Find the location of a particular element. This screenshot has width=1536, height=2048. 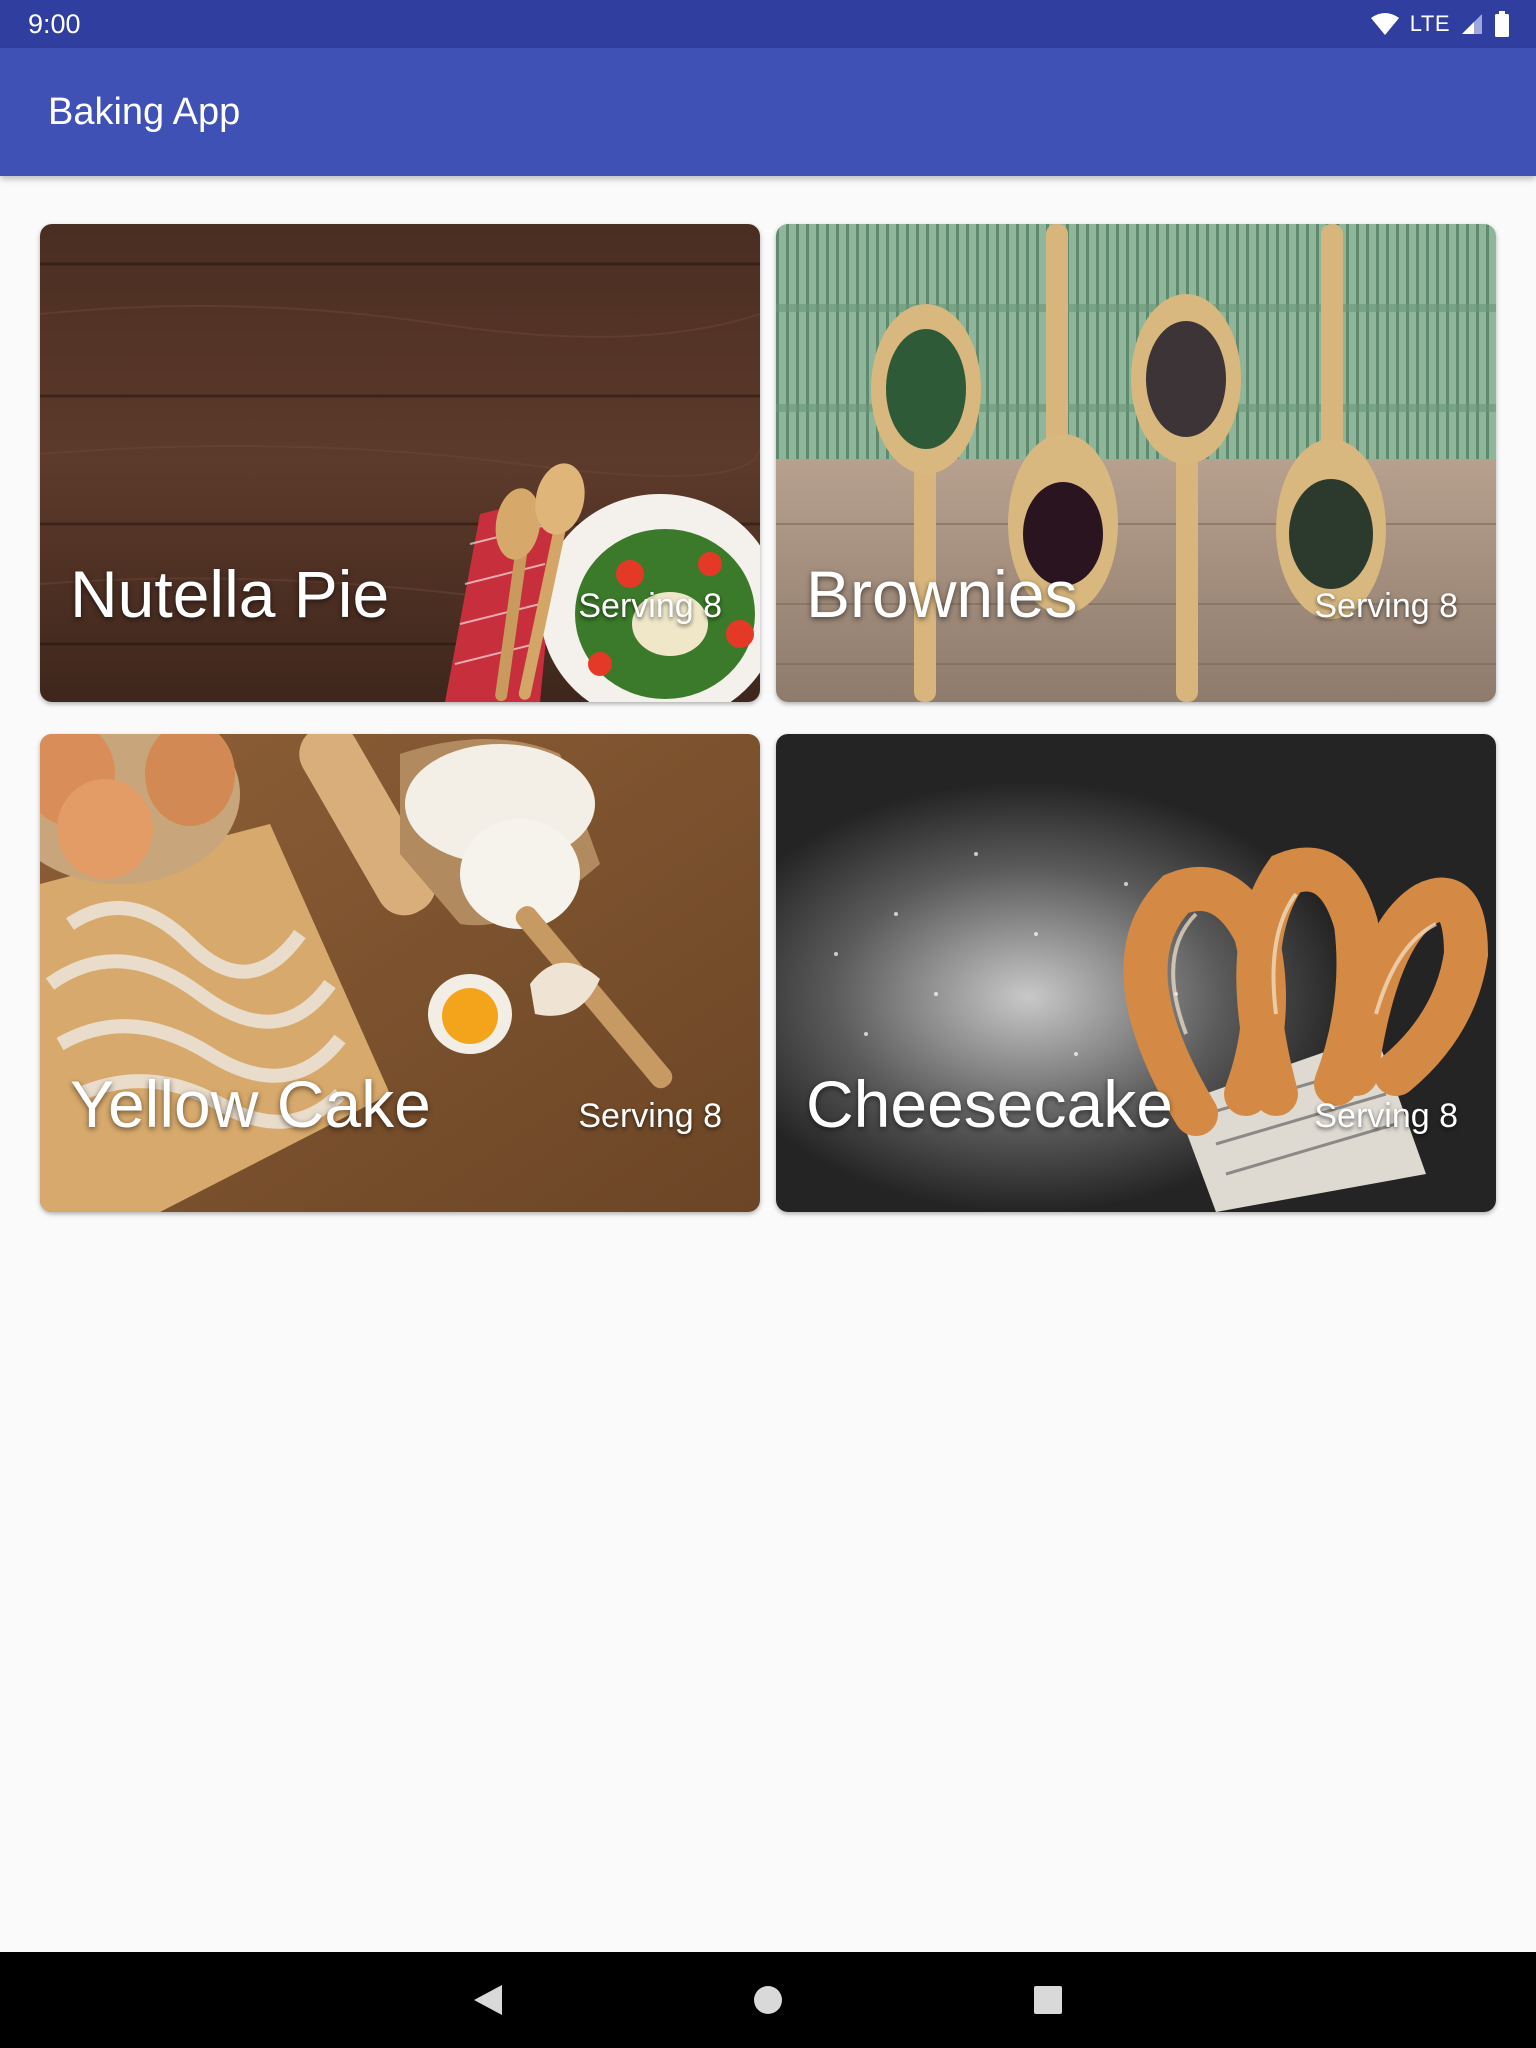

recipe-name: Nutella Pie is located at coordinates (230, 594).